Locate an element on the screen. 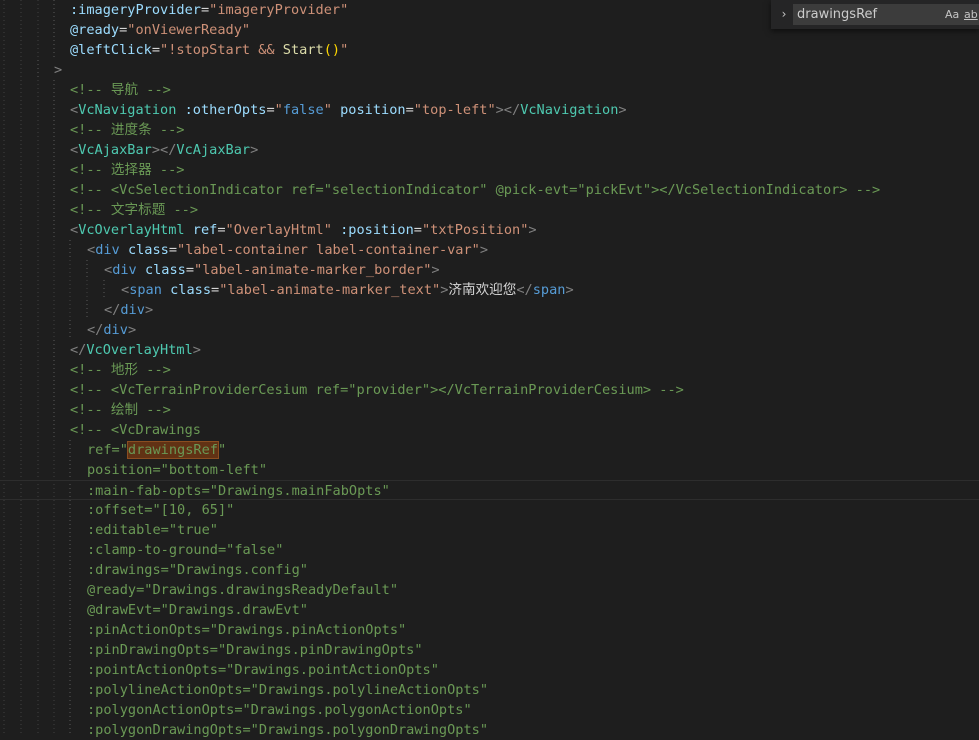 Image resolution: width=979 pixels, height=740 pixels. code-token: <!-- <VcDrawings is located at coordinates (135, 430).